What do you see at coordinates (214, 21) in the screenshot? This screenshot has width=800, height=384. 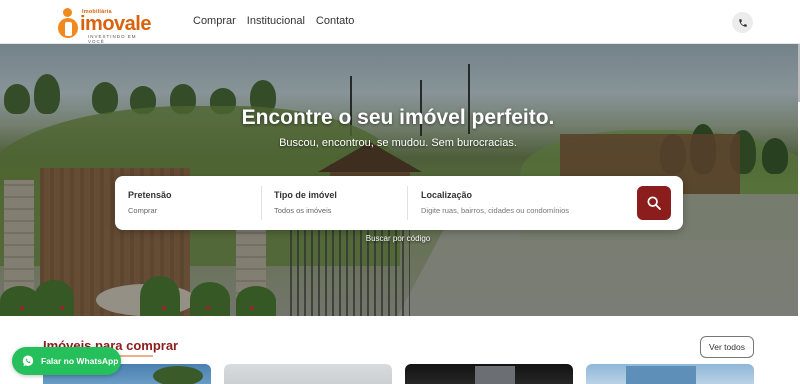 I see `nav-link-comprar: Comprar` at bounding box center [214, 21].